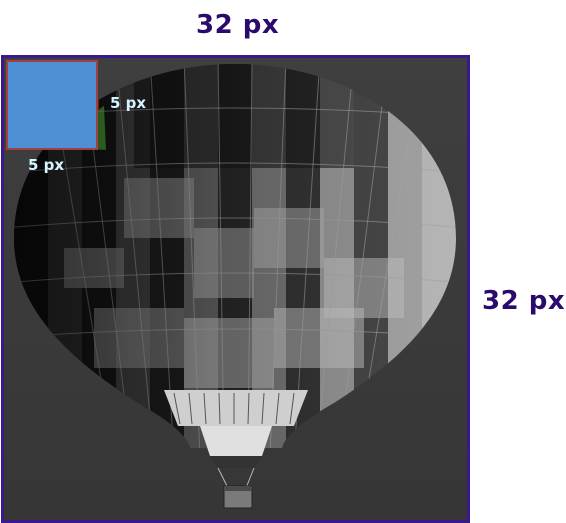 Image resolution: width=566 pixels, height=523 pixels. I want to click on patch-width-label: 5 px, so click(128, 103).